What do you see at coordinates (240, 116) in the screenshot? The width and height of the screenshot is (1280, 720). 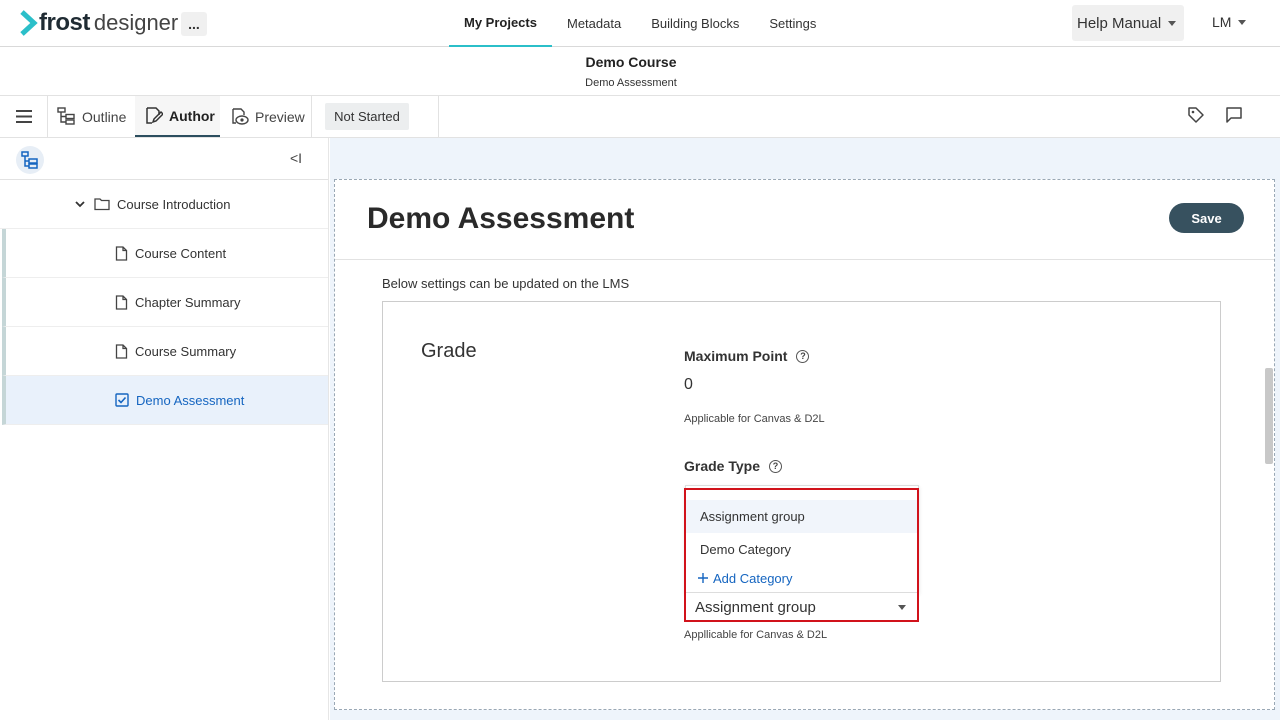 I see `preview-eye-icon` at bounding box center [240, 116].